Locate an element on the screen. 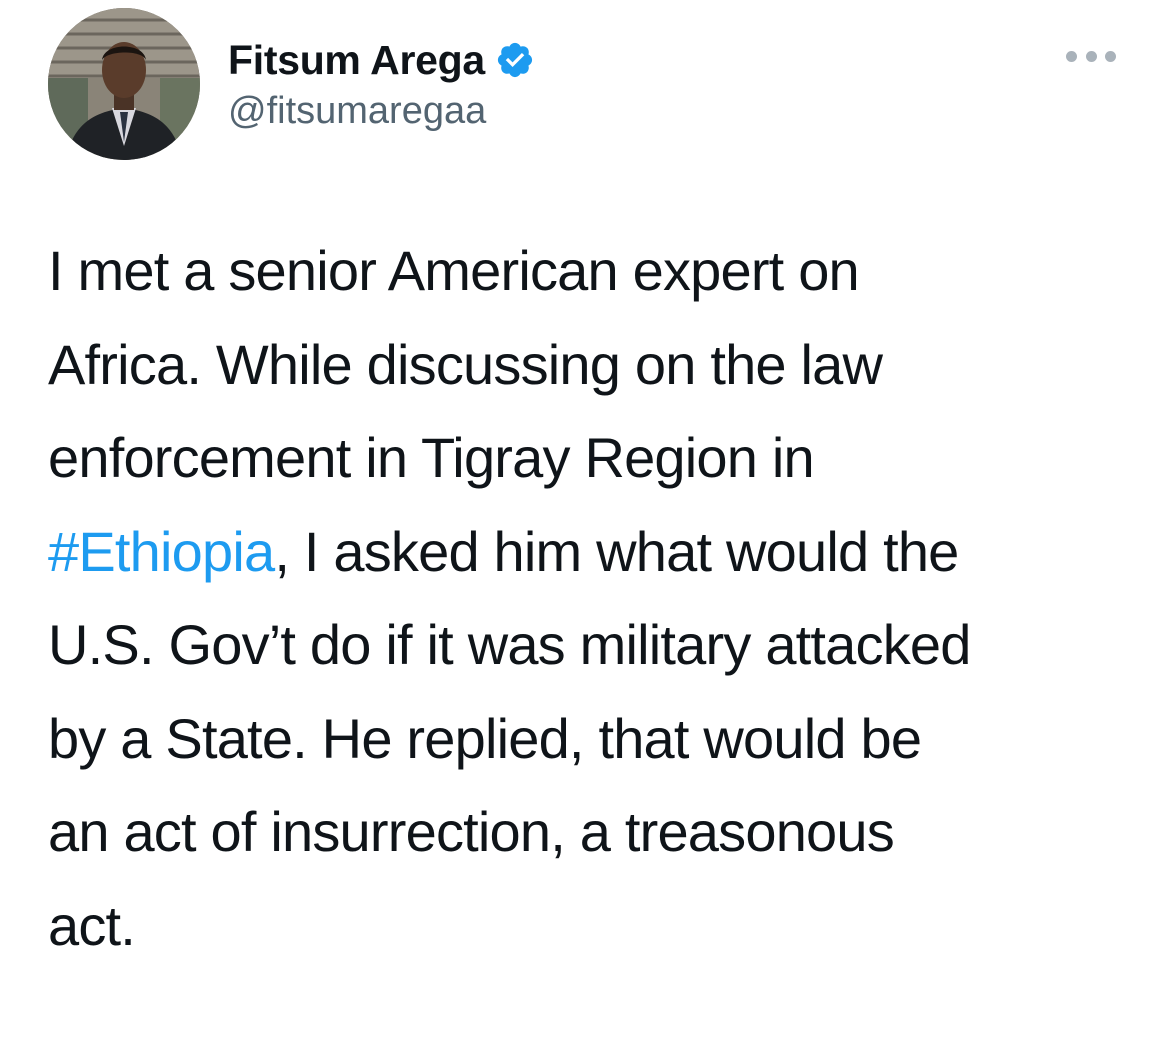  tweet-line: an act of insurrection, a treasonous is located at coordinates (471, 831).